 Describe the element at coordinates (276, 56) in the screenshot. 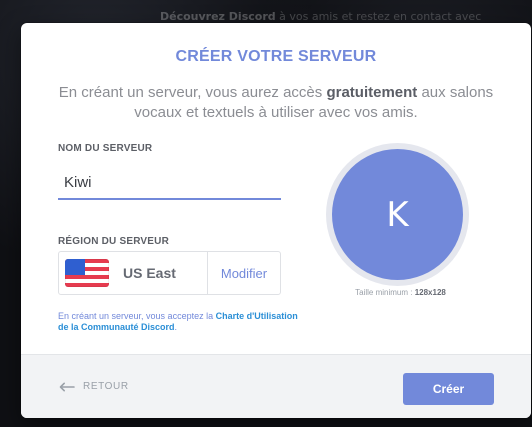

I see `modal-title: CRÉER VOTRE SERVEUR` at that location.